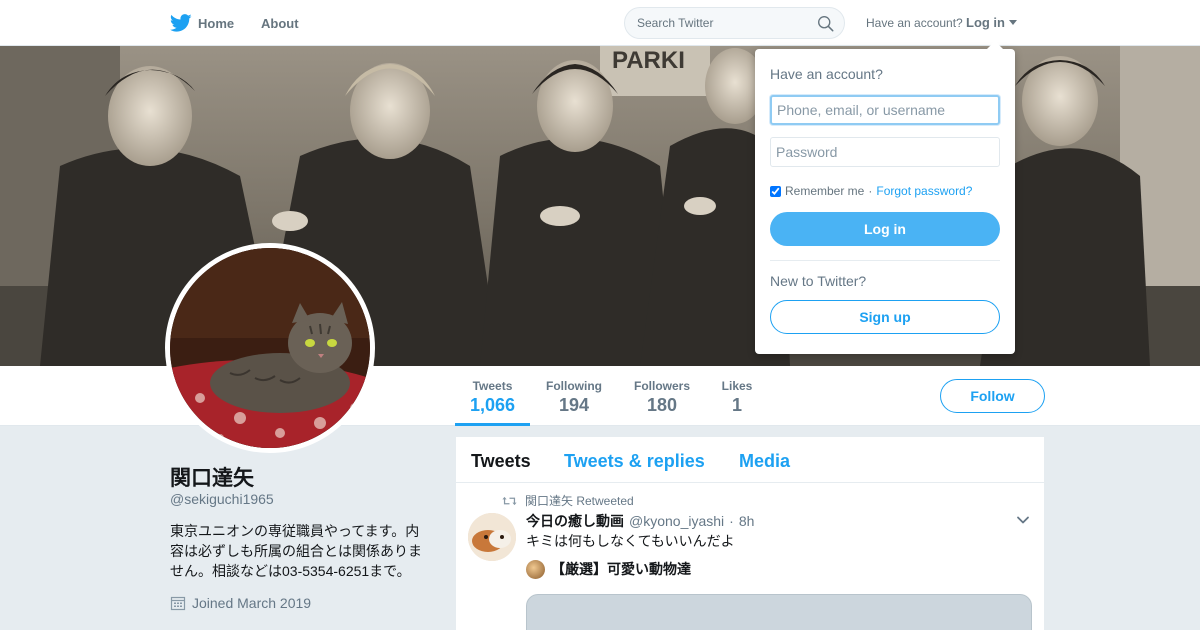  Describe the element at coordinates (270, 348) in the screenshot. I see `profile-avatar` at that location.